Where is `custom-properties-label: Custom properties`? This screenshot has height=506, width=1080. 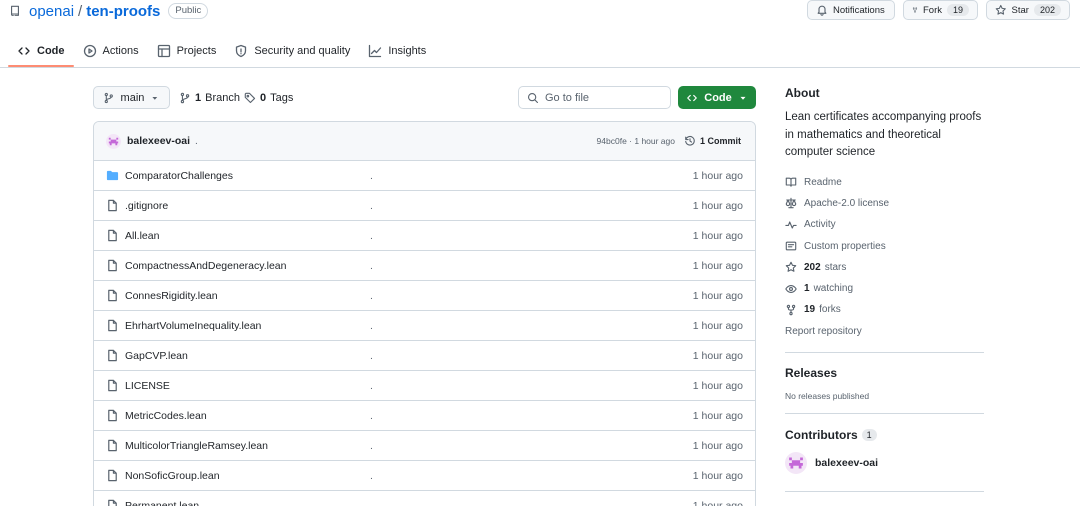 custom-properties-label: Custom properties is located at coordinates (845, 246).